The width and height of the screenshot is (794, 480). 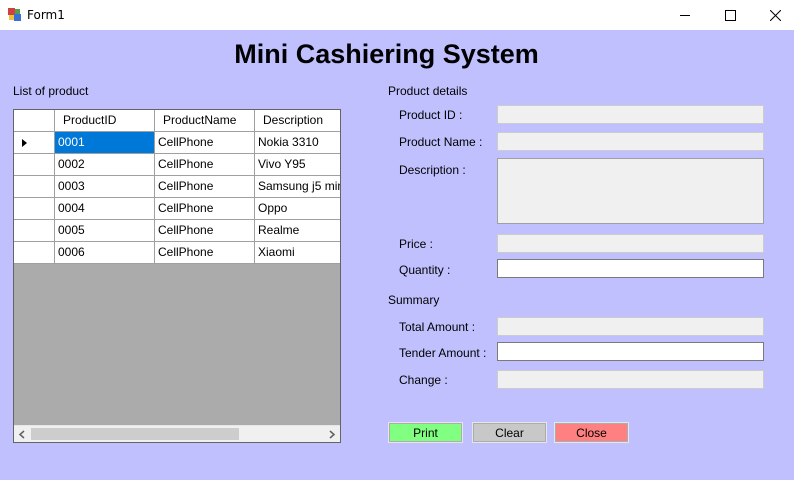 I want to click on maximize-button, so click(x=730, y=15).